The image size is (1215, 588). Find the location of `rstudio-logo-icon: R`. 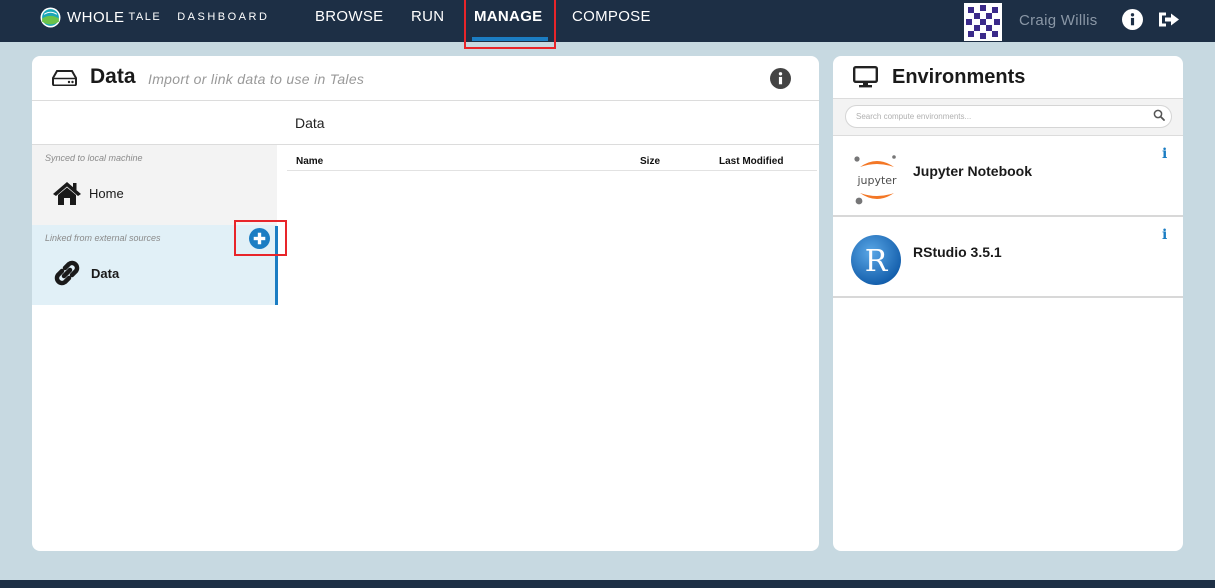

rstudio-logo-icon: R is located at coordinates (876, 260).